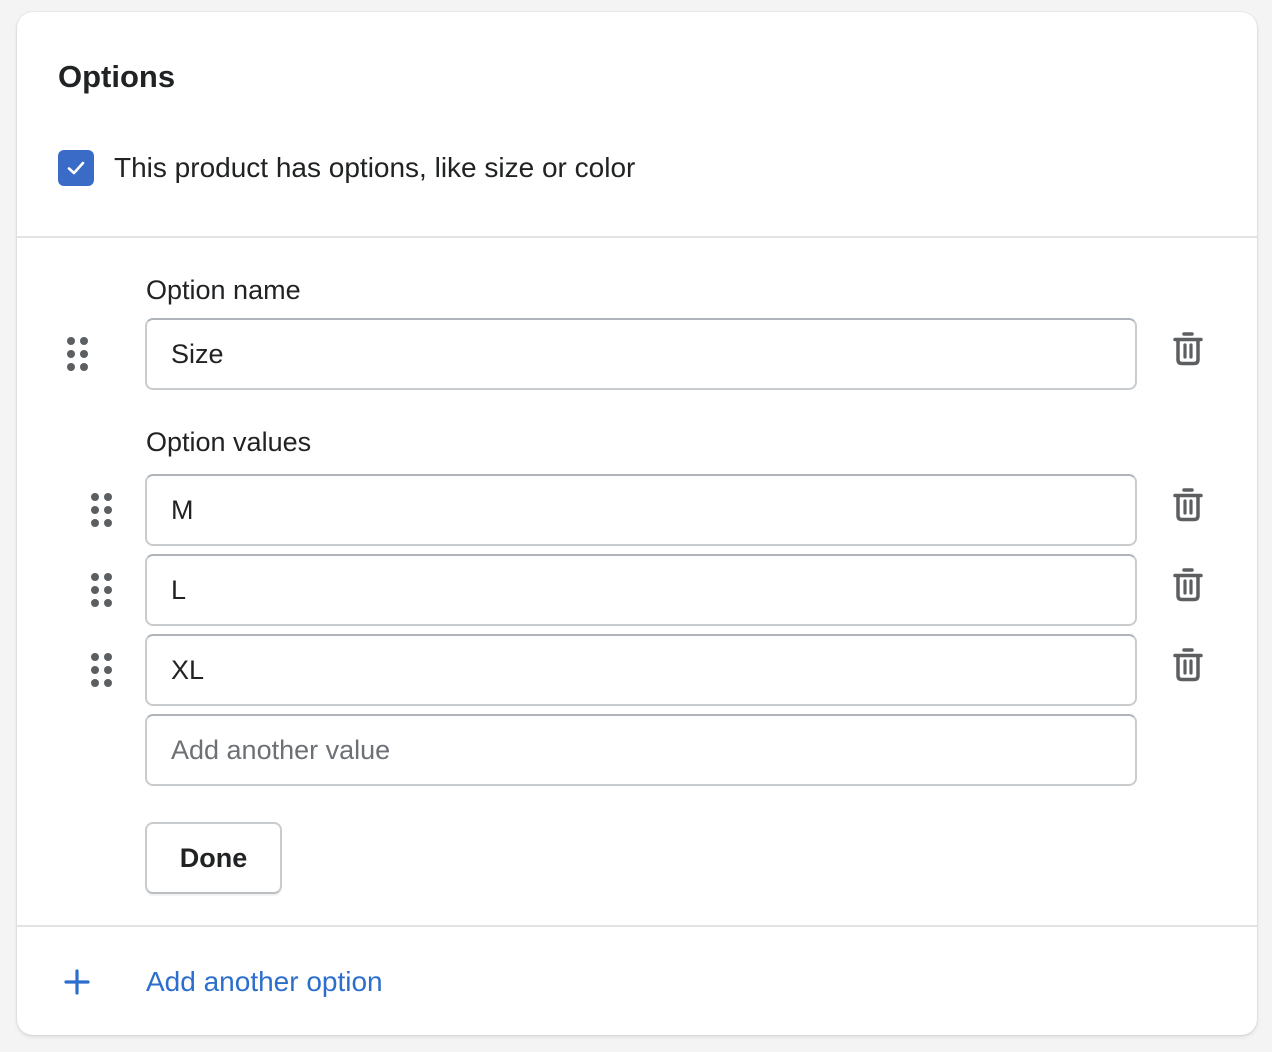  Describe the element at coordinates (637, 926) in the screenshot. I see `footer-divider` at that location.